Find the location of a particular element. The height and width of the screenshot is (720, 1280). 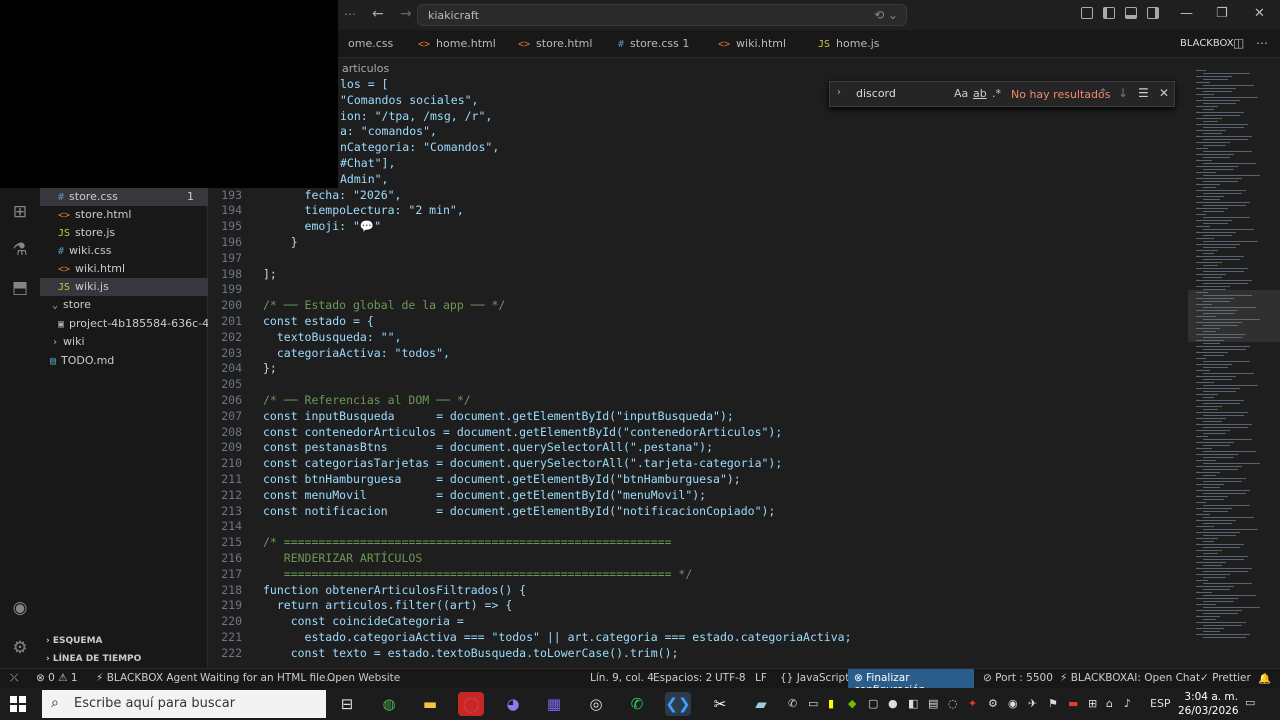

tray-icon: ▤ is located at coordinates (933, 703).